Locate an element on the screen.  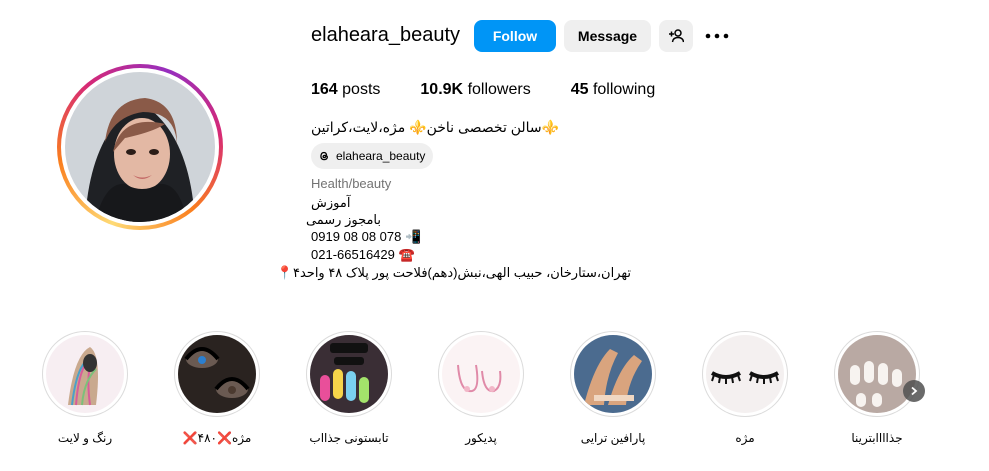
posts-stat: 164 posts is located at coordinates (345, 90).